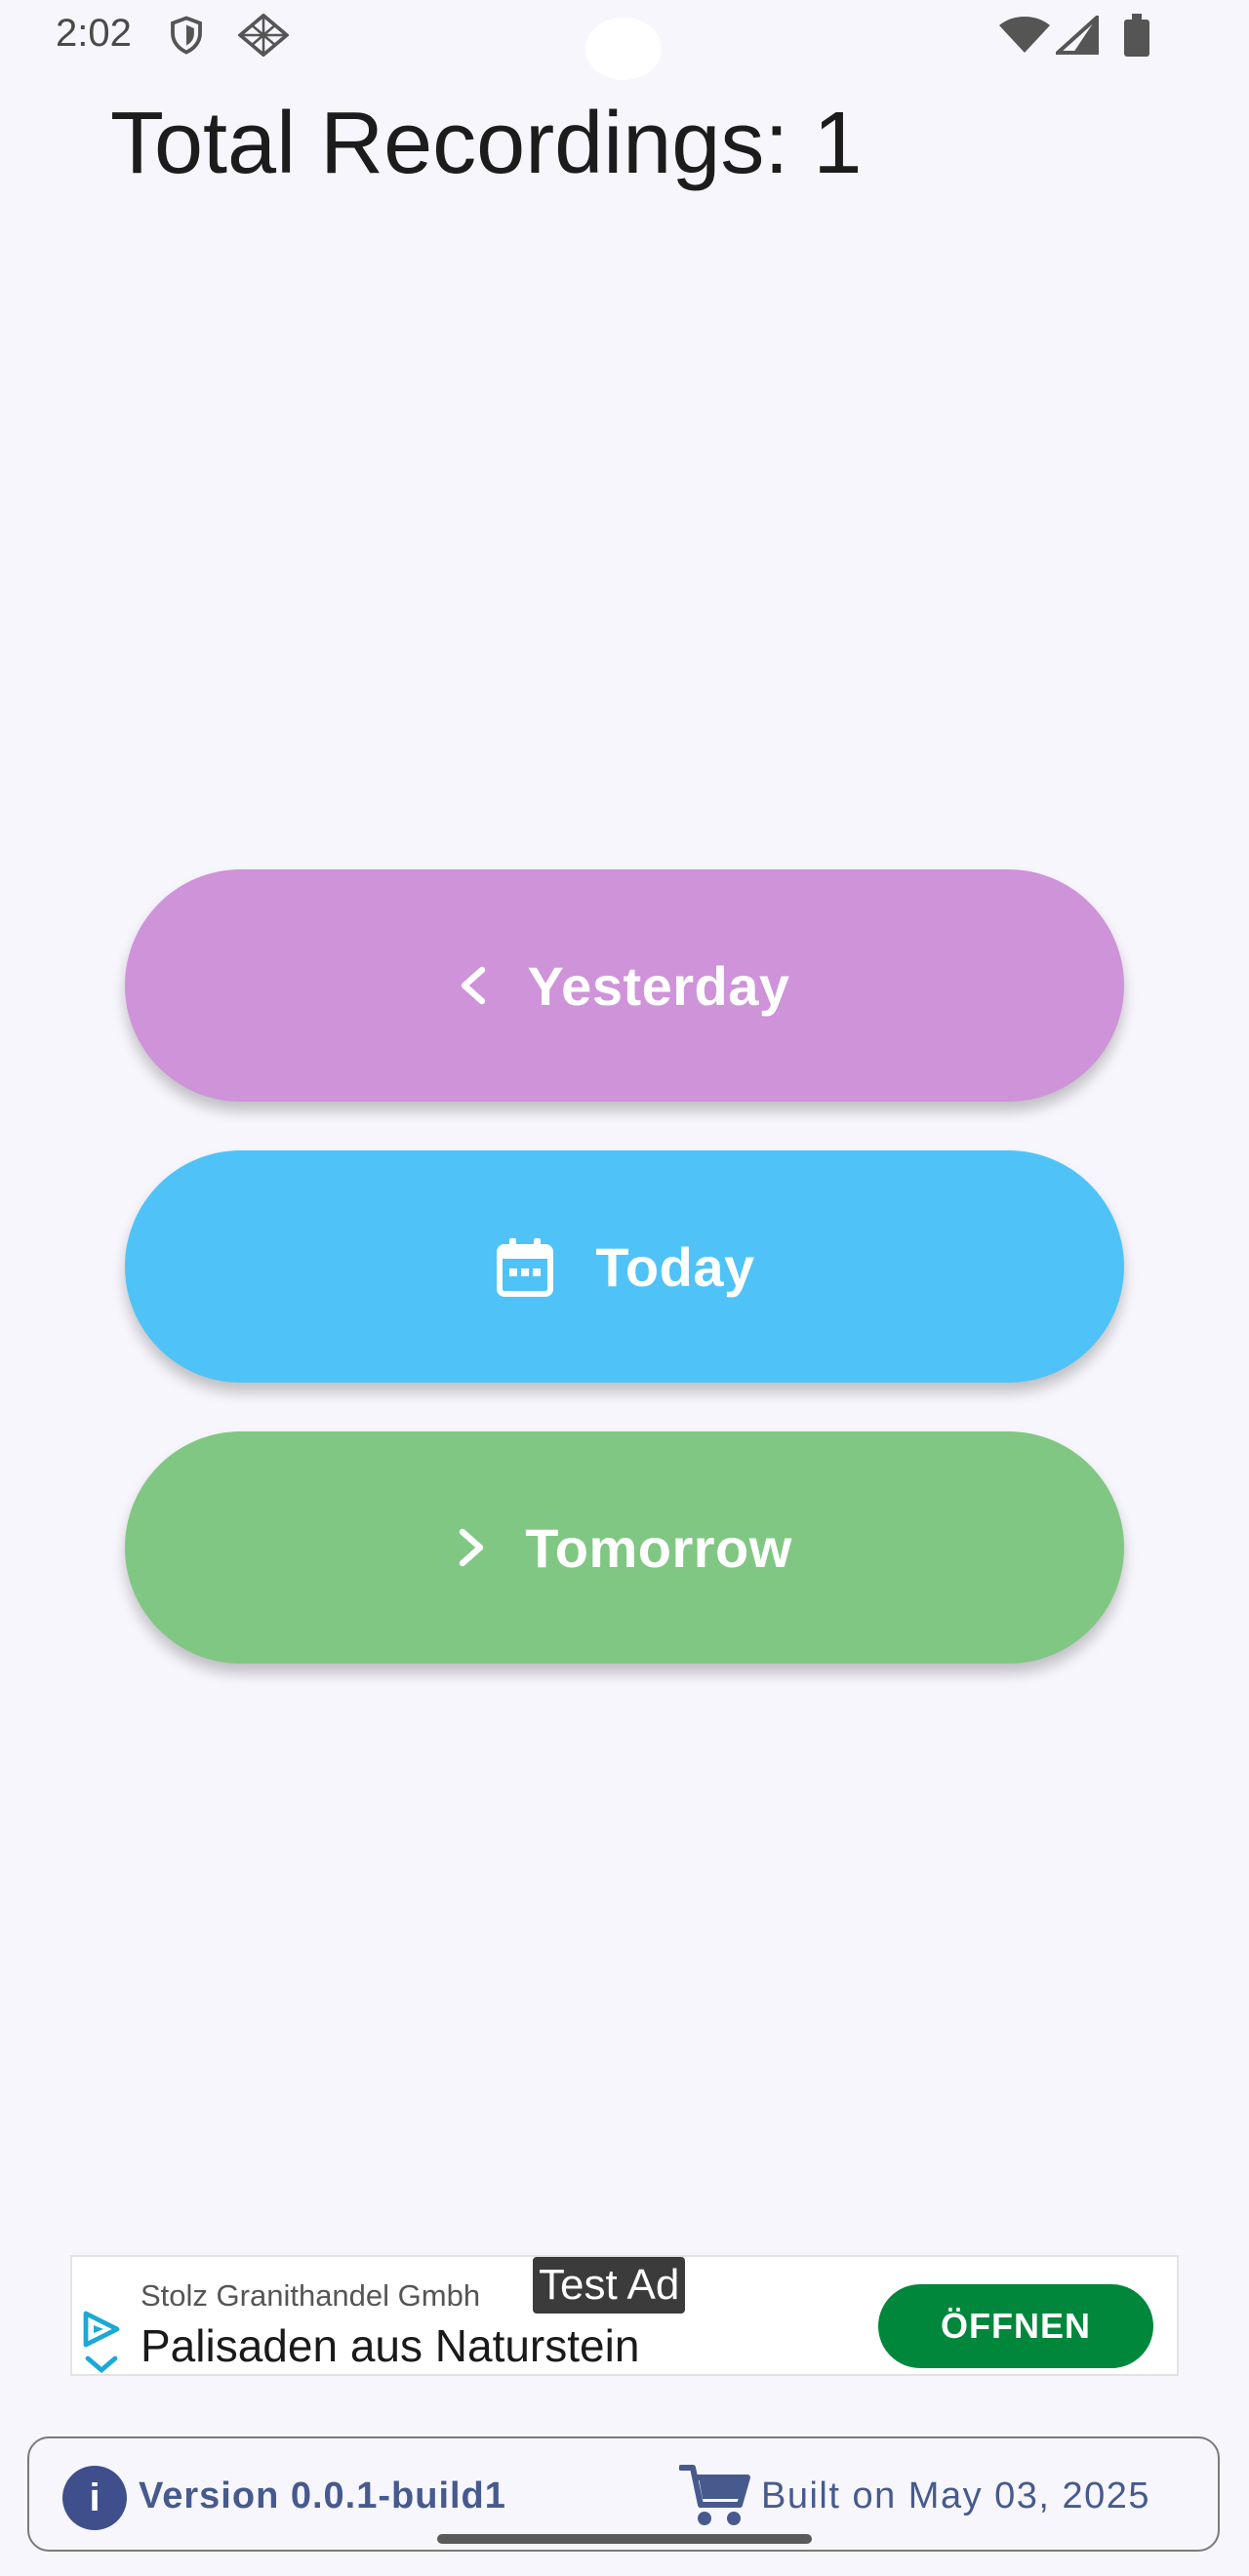  What do you see at coordinates (525, 1266) in the screenshot?
I see `calendar-icon` at bounding box center [525, 1266].